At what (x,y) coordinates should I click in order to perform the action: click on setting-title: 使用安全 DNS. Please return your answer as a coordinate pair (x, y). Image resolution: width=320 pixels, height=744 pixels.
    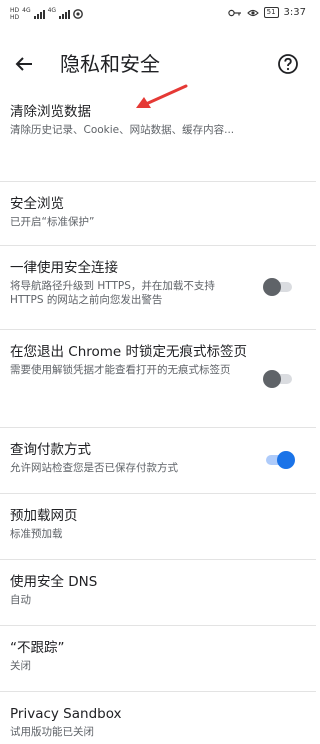
    Looking at the image, I should click on (54, 582).